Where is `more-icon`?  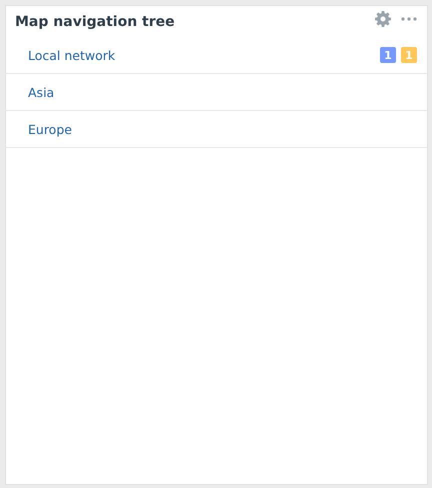
more-icon is located at coordinates (409, 18).